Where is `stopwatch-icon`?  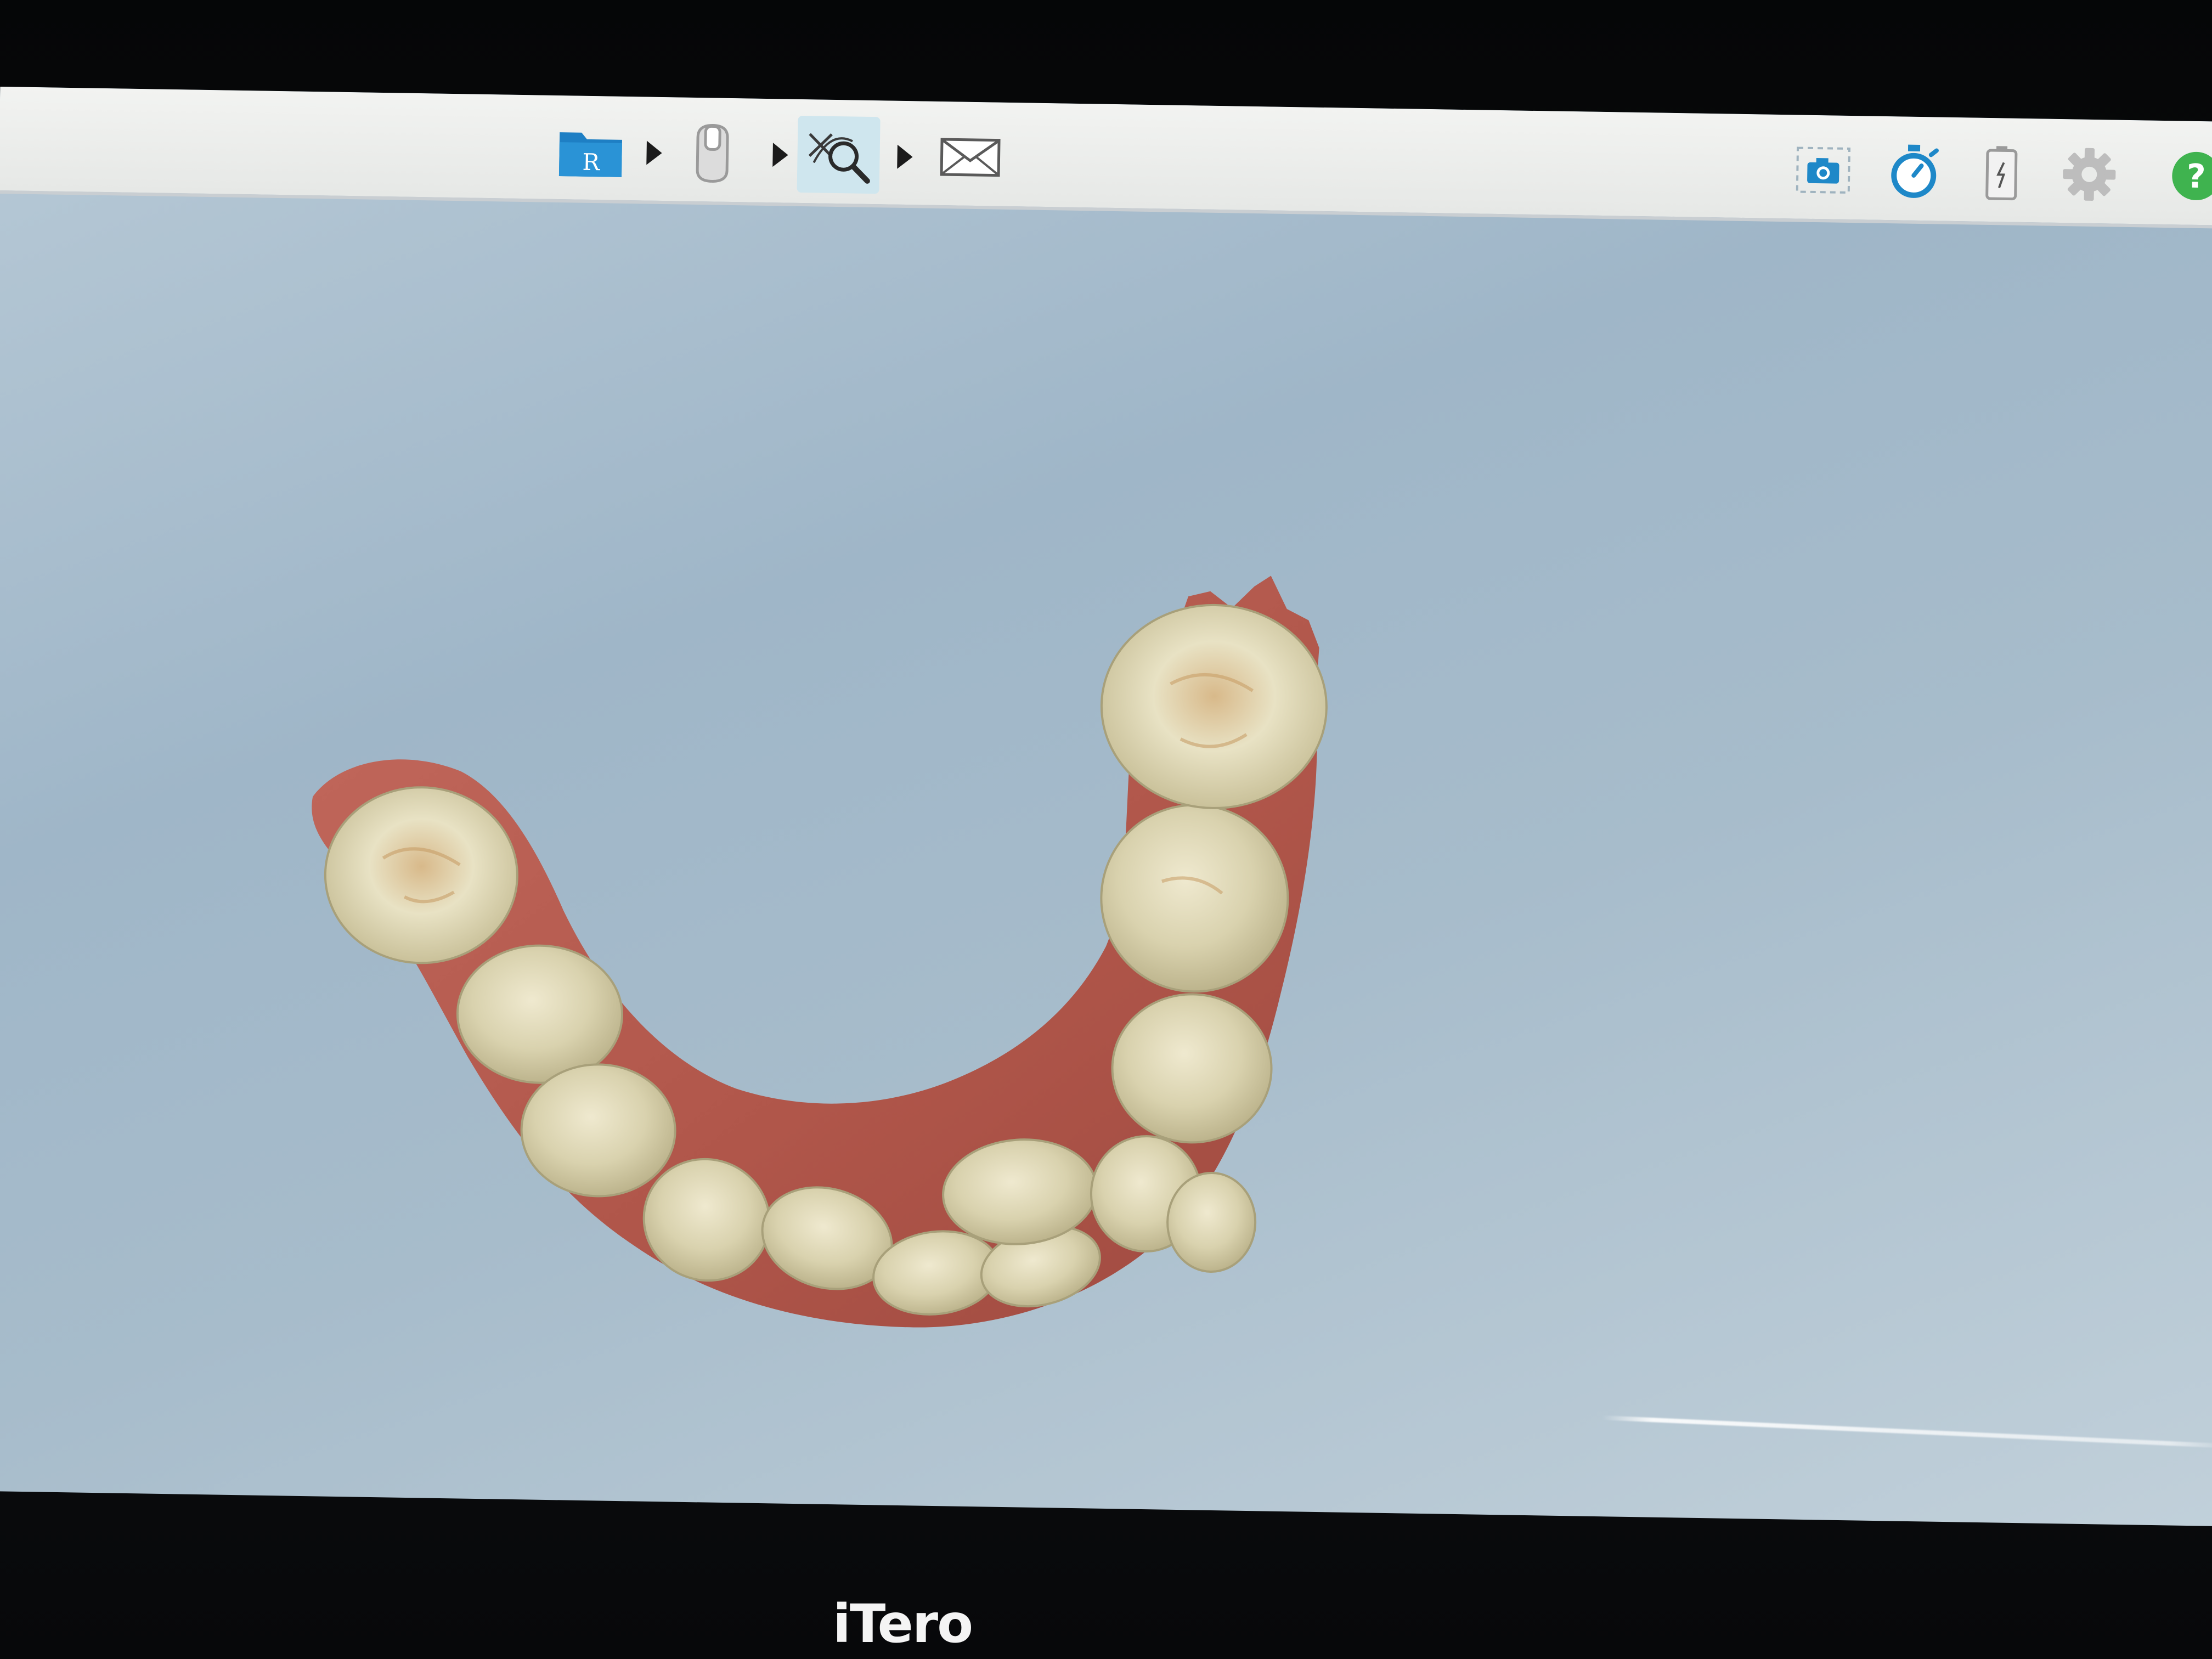
stopwatch-icon is located at coordinates (1915, 171).